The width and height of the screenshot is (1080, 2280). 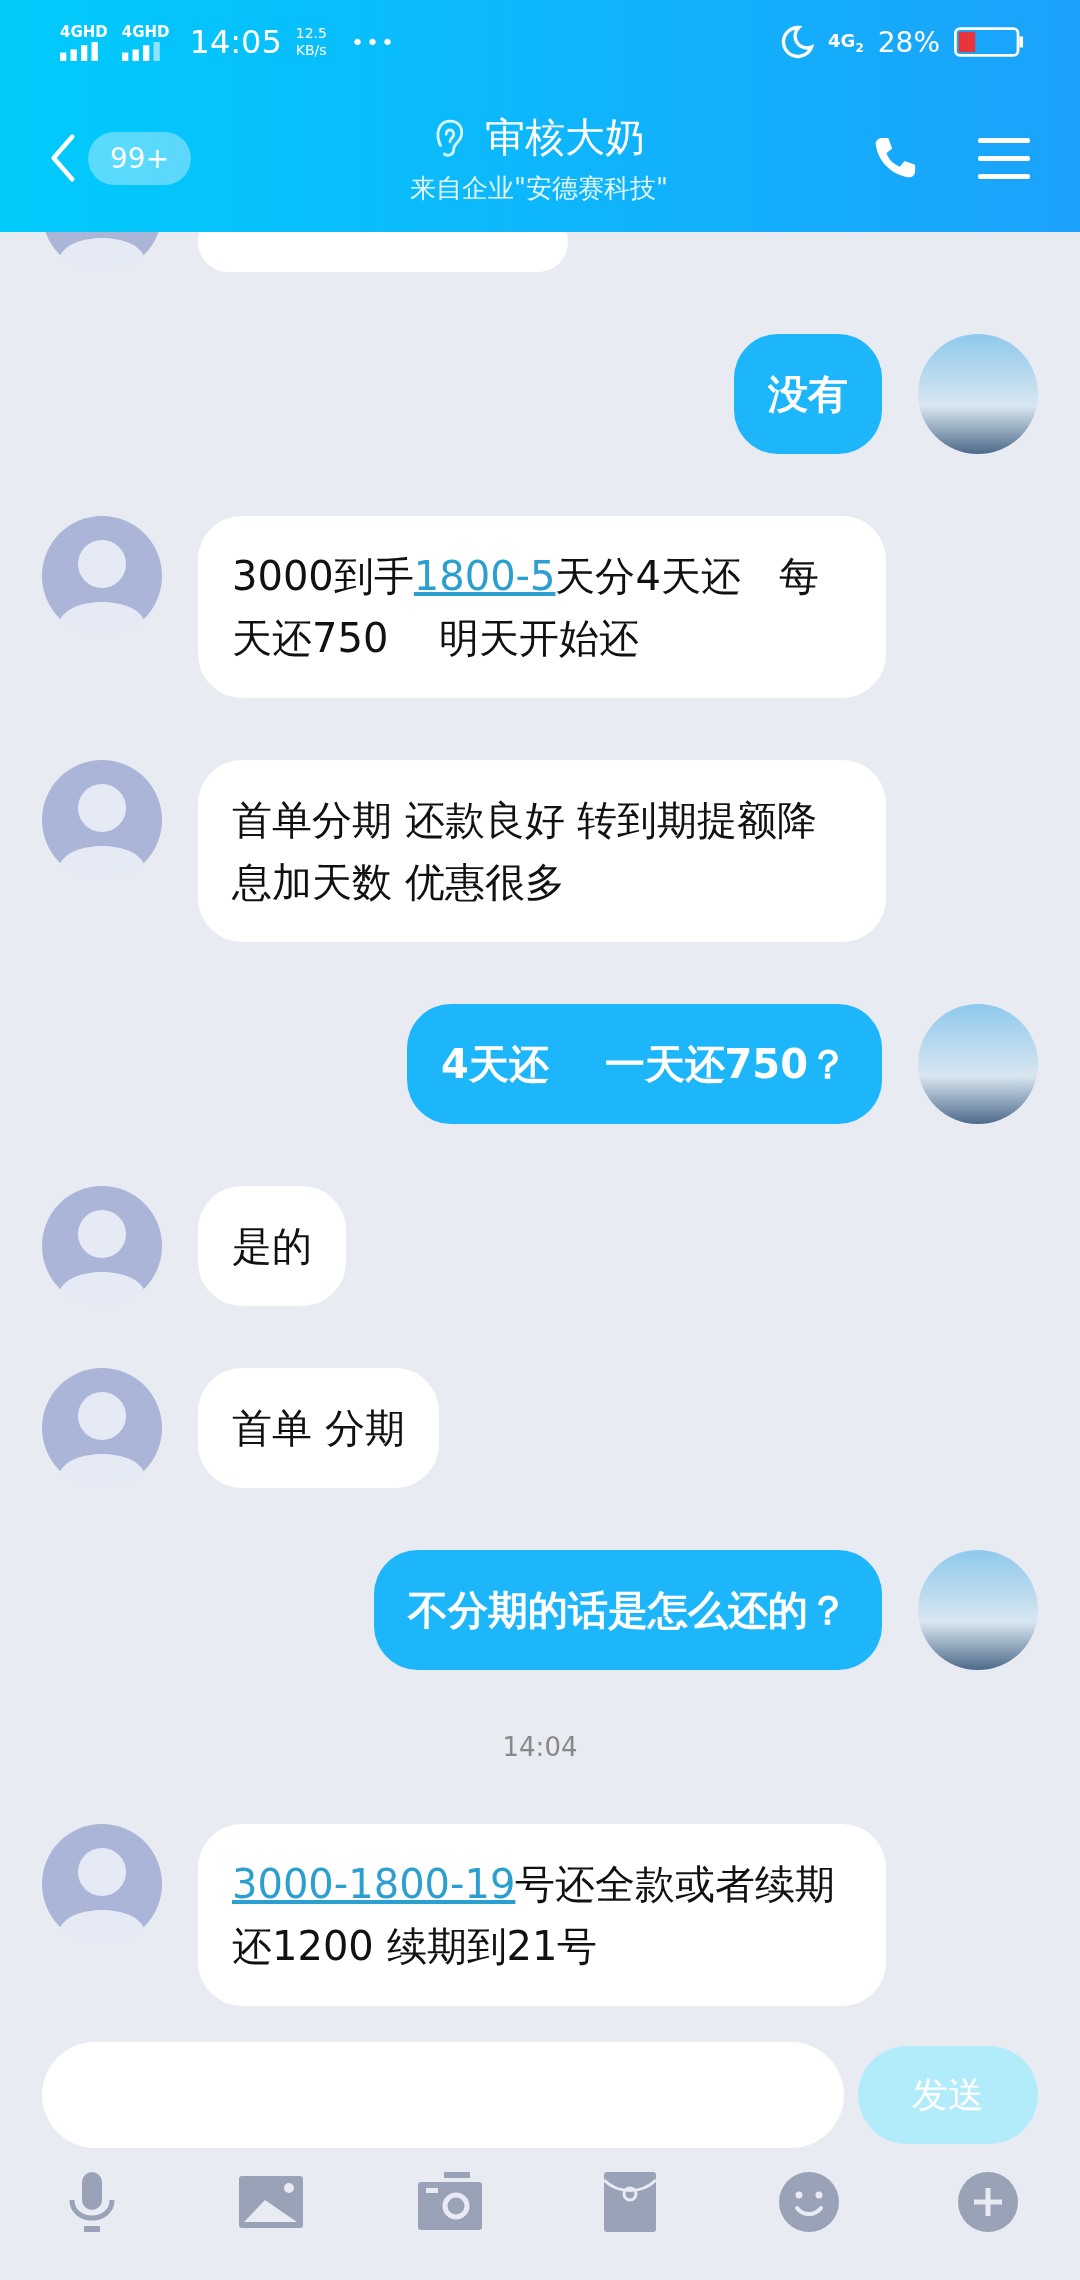 I want to click on battery-icon, so click(x=989, y=42).